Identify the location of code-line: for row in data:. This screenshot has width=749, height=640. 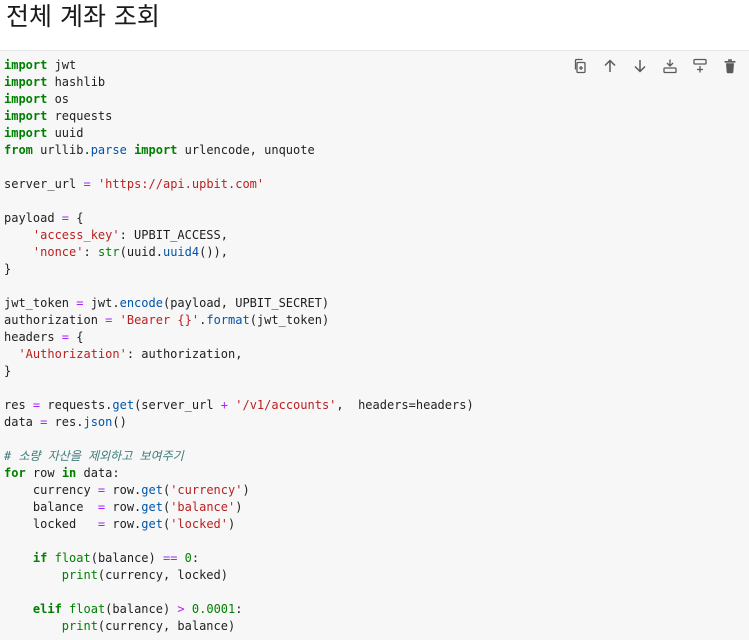
(62, 473).